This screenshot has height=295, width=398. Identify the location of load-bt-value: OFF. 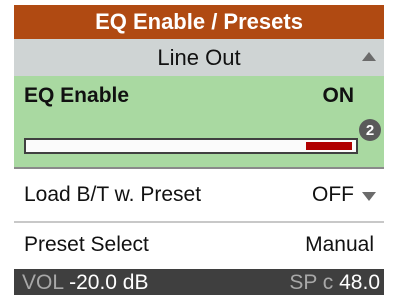
(333, 195).